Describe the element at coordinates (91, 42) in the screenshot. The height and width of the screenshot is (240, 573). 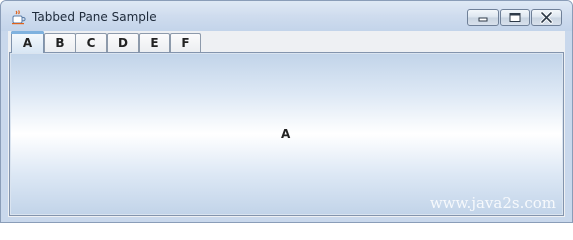
I see `tab-c: C` at that location.